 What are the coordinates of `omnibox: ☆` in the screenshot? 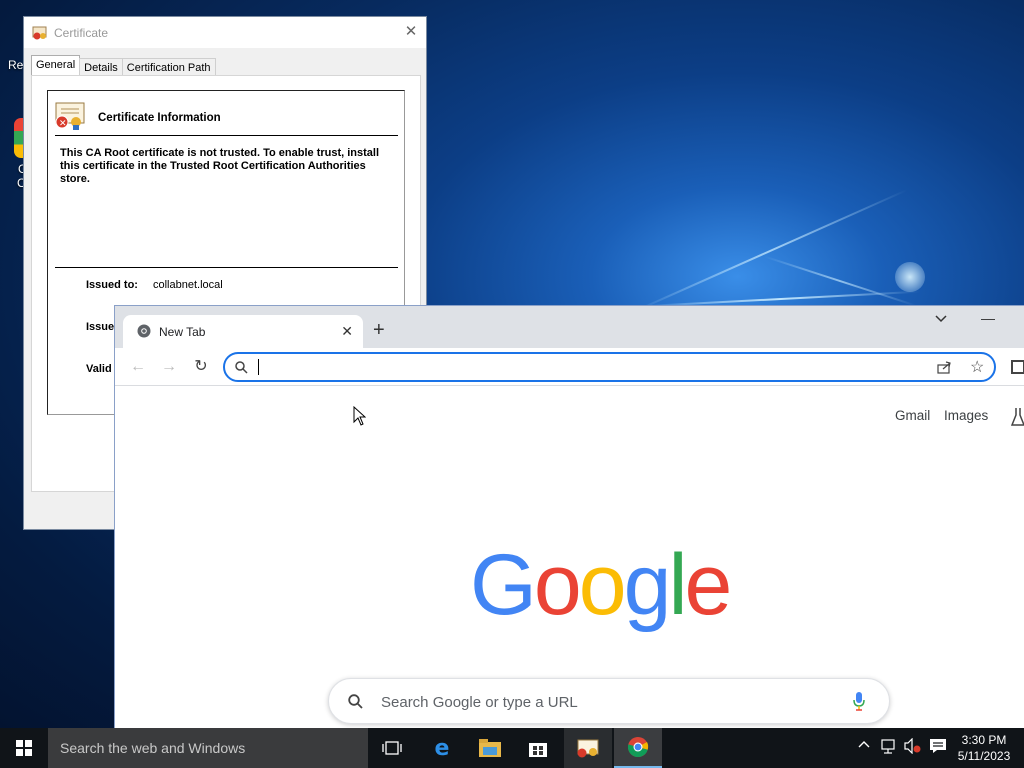 It's located at (609, 367).